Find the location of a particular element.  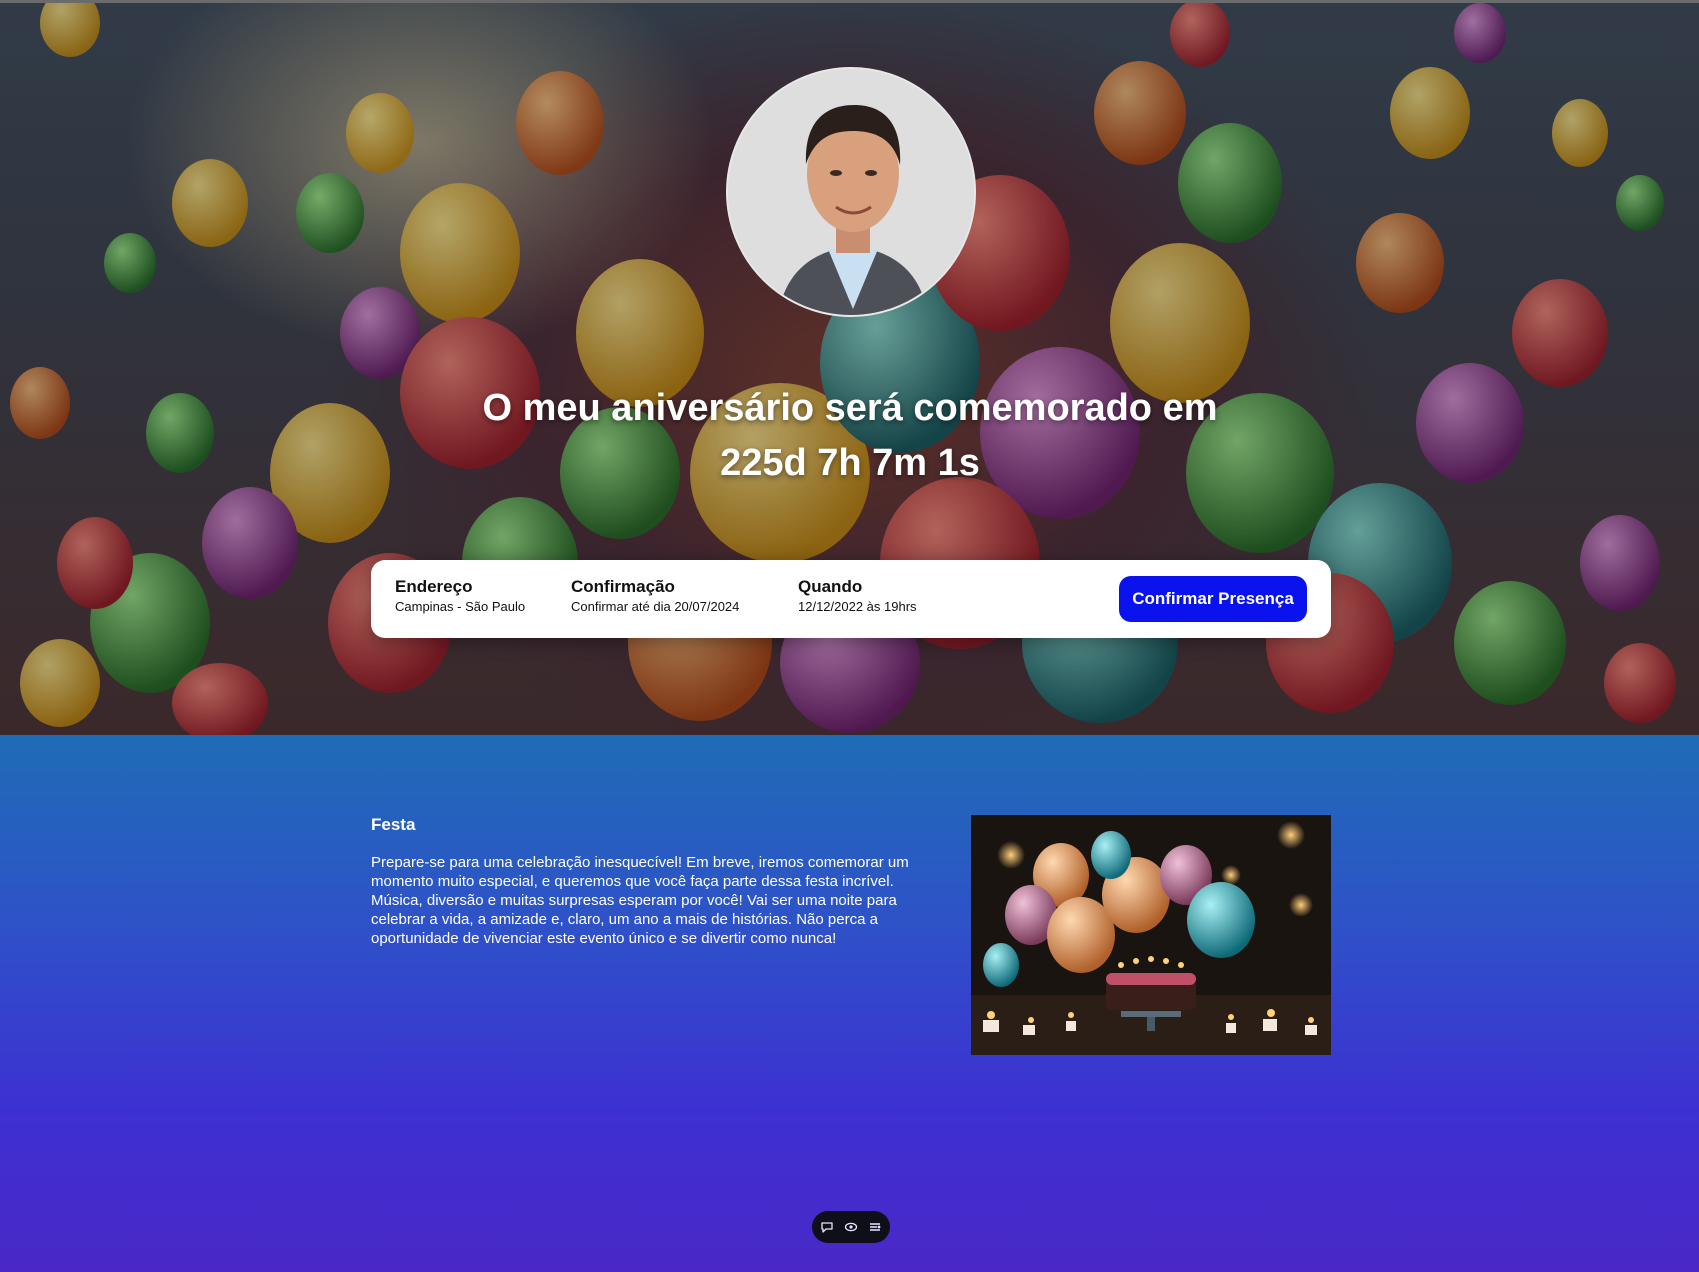

confirmation-value: Confirmar até dia 20/07/2024 is located at coordinates (655, 606).